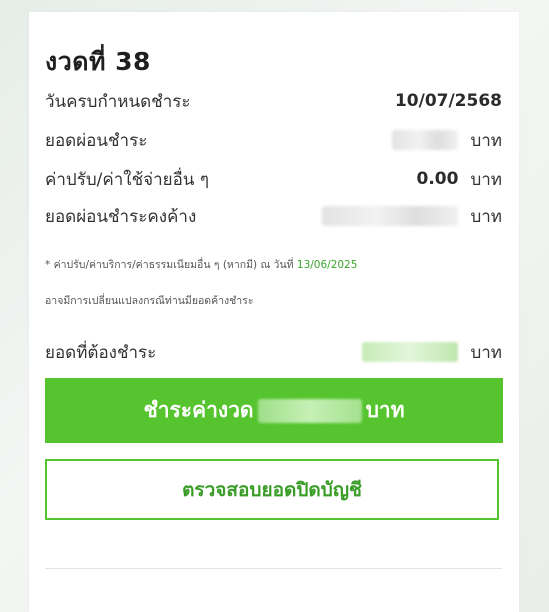  What do you see at coordinates (273, 179) in the screenshot?
I see `fees-row: ค่าปรับ/ค่าใช้จ่ายอื่น ๆ 0.00 บาท` at bounding box center [273, 179].